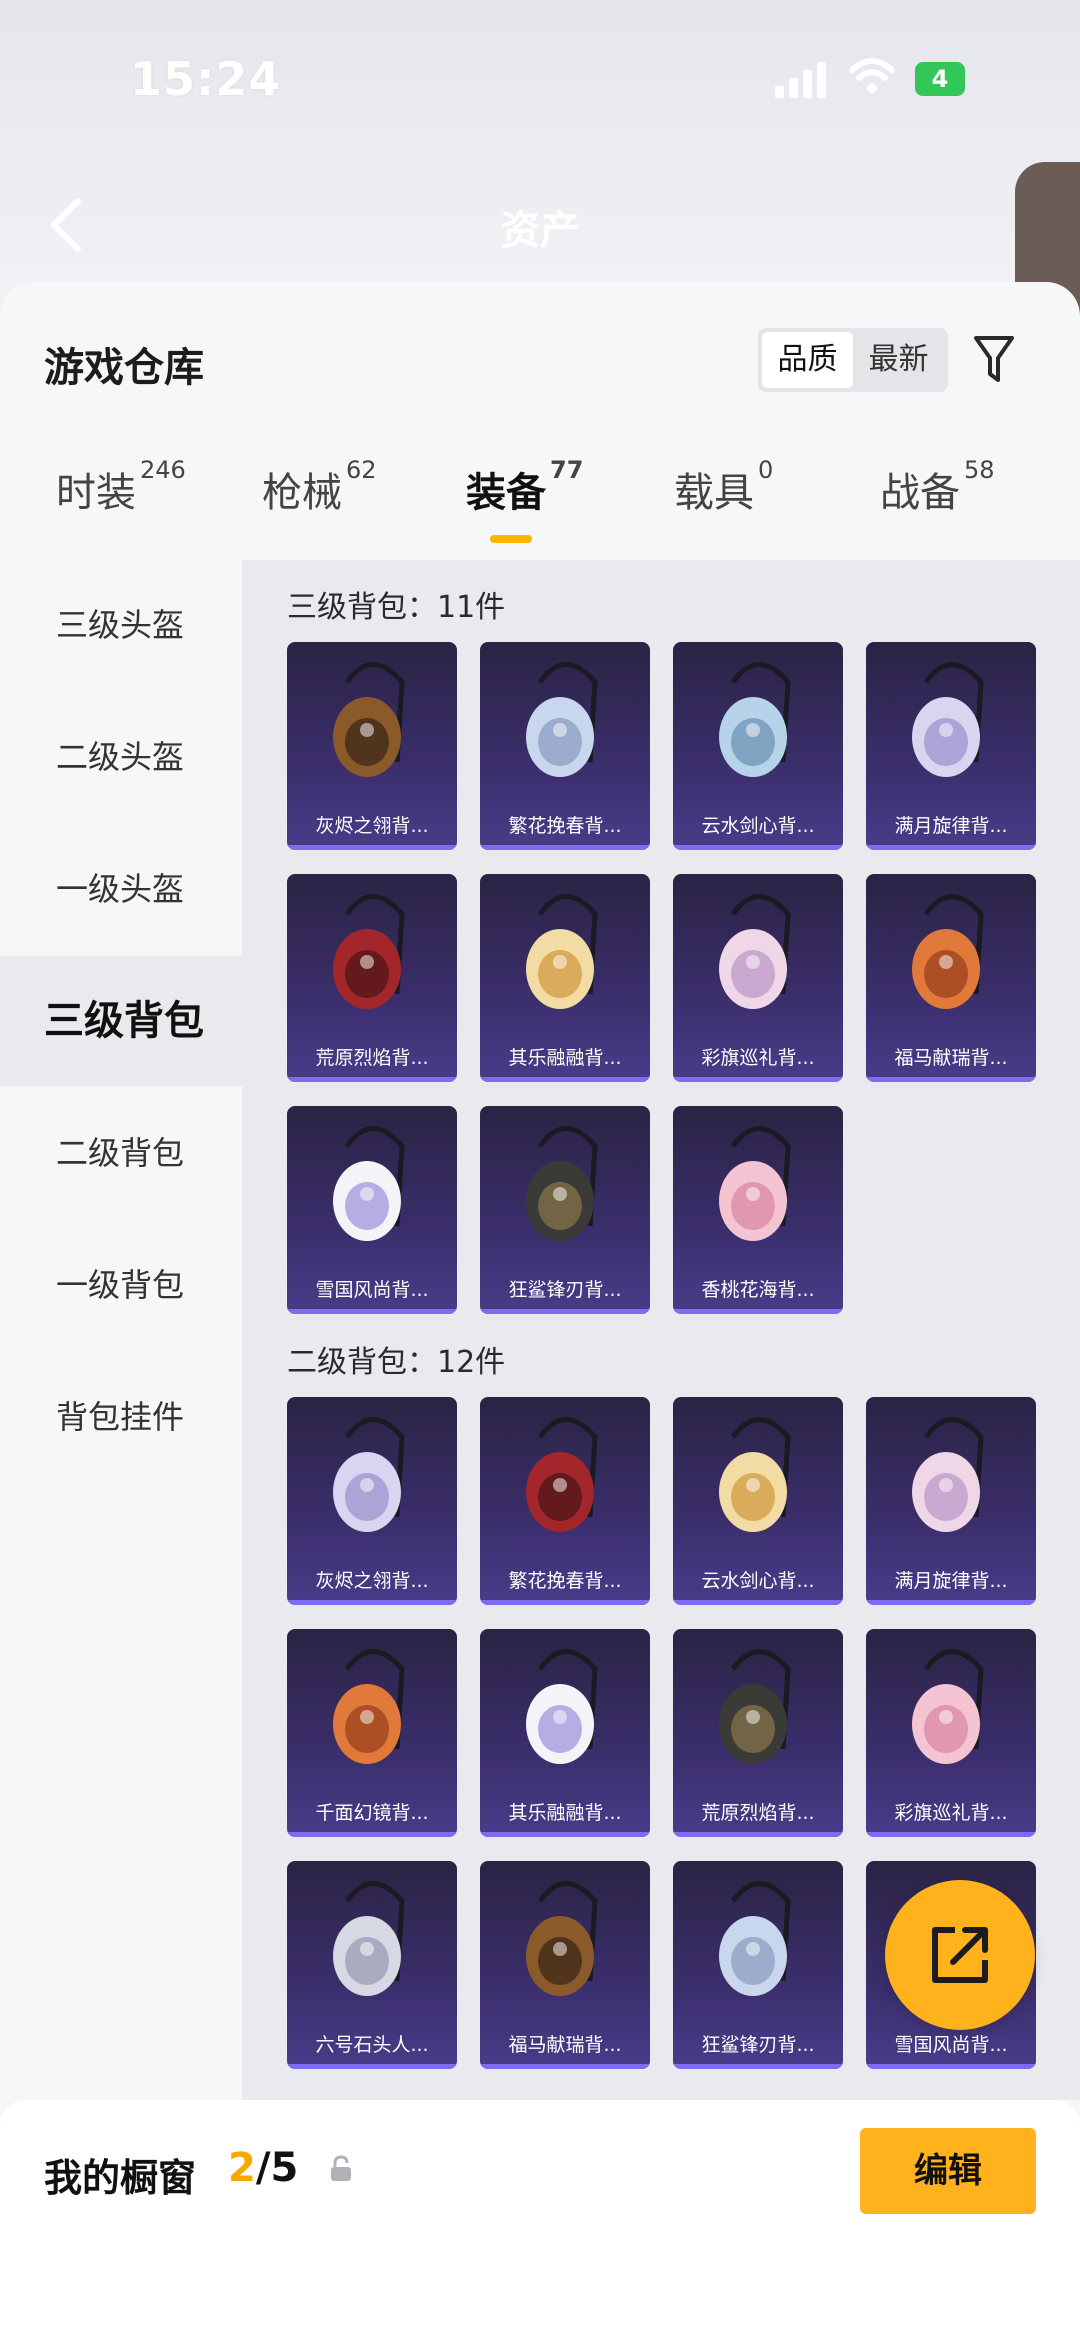 Image resolution: width=1080 pixels, height=2341 pixels. I want to click on lock-icon, so click(341, 2168).